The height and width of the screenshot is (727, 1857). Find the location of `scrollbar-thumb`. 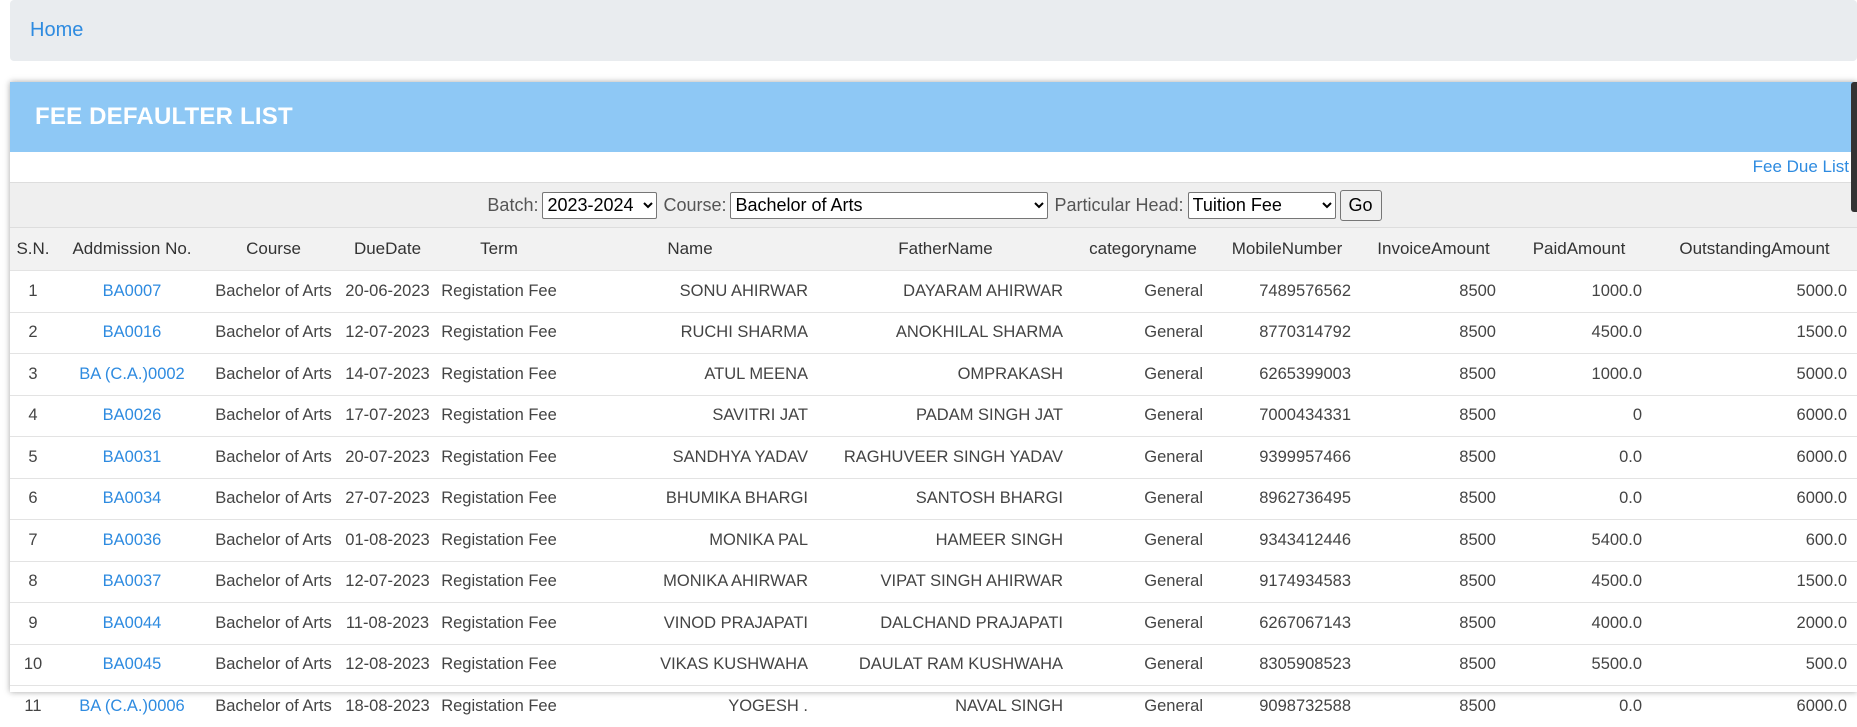

scrollbar-thumb is located at coordinates (1854, 147).